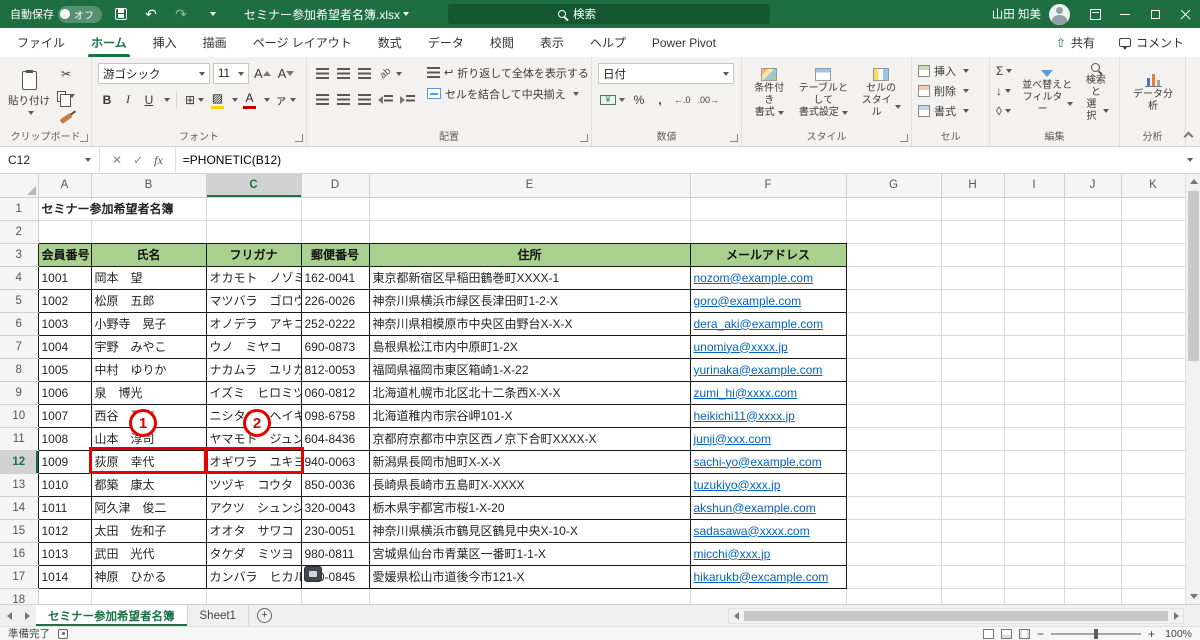 The image size is (1200, 640). Describe the element at coordinates (988, 633) in the screenshot. I see `view-normal-button` at that location.